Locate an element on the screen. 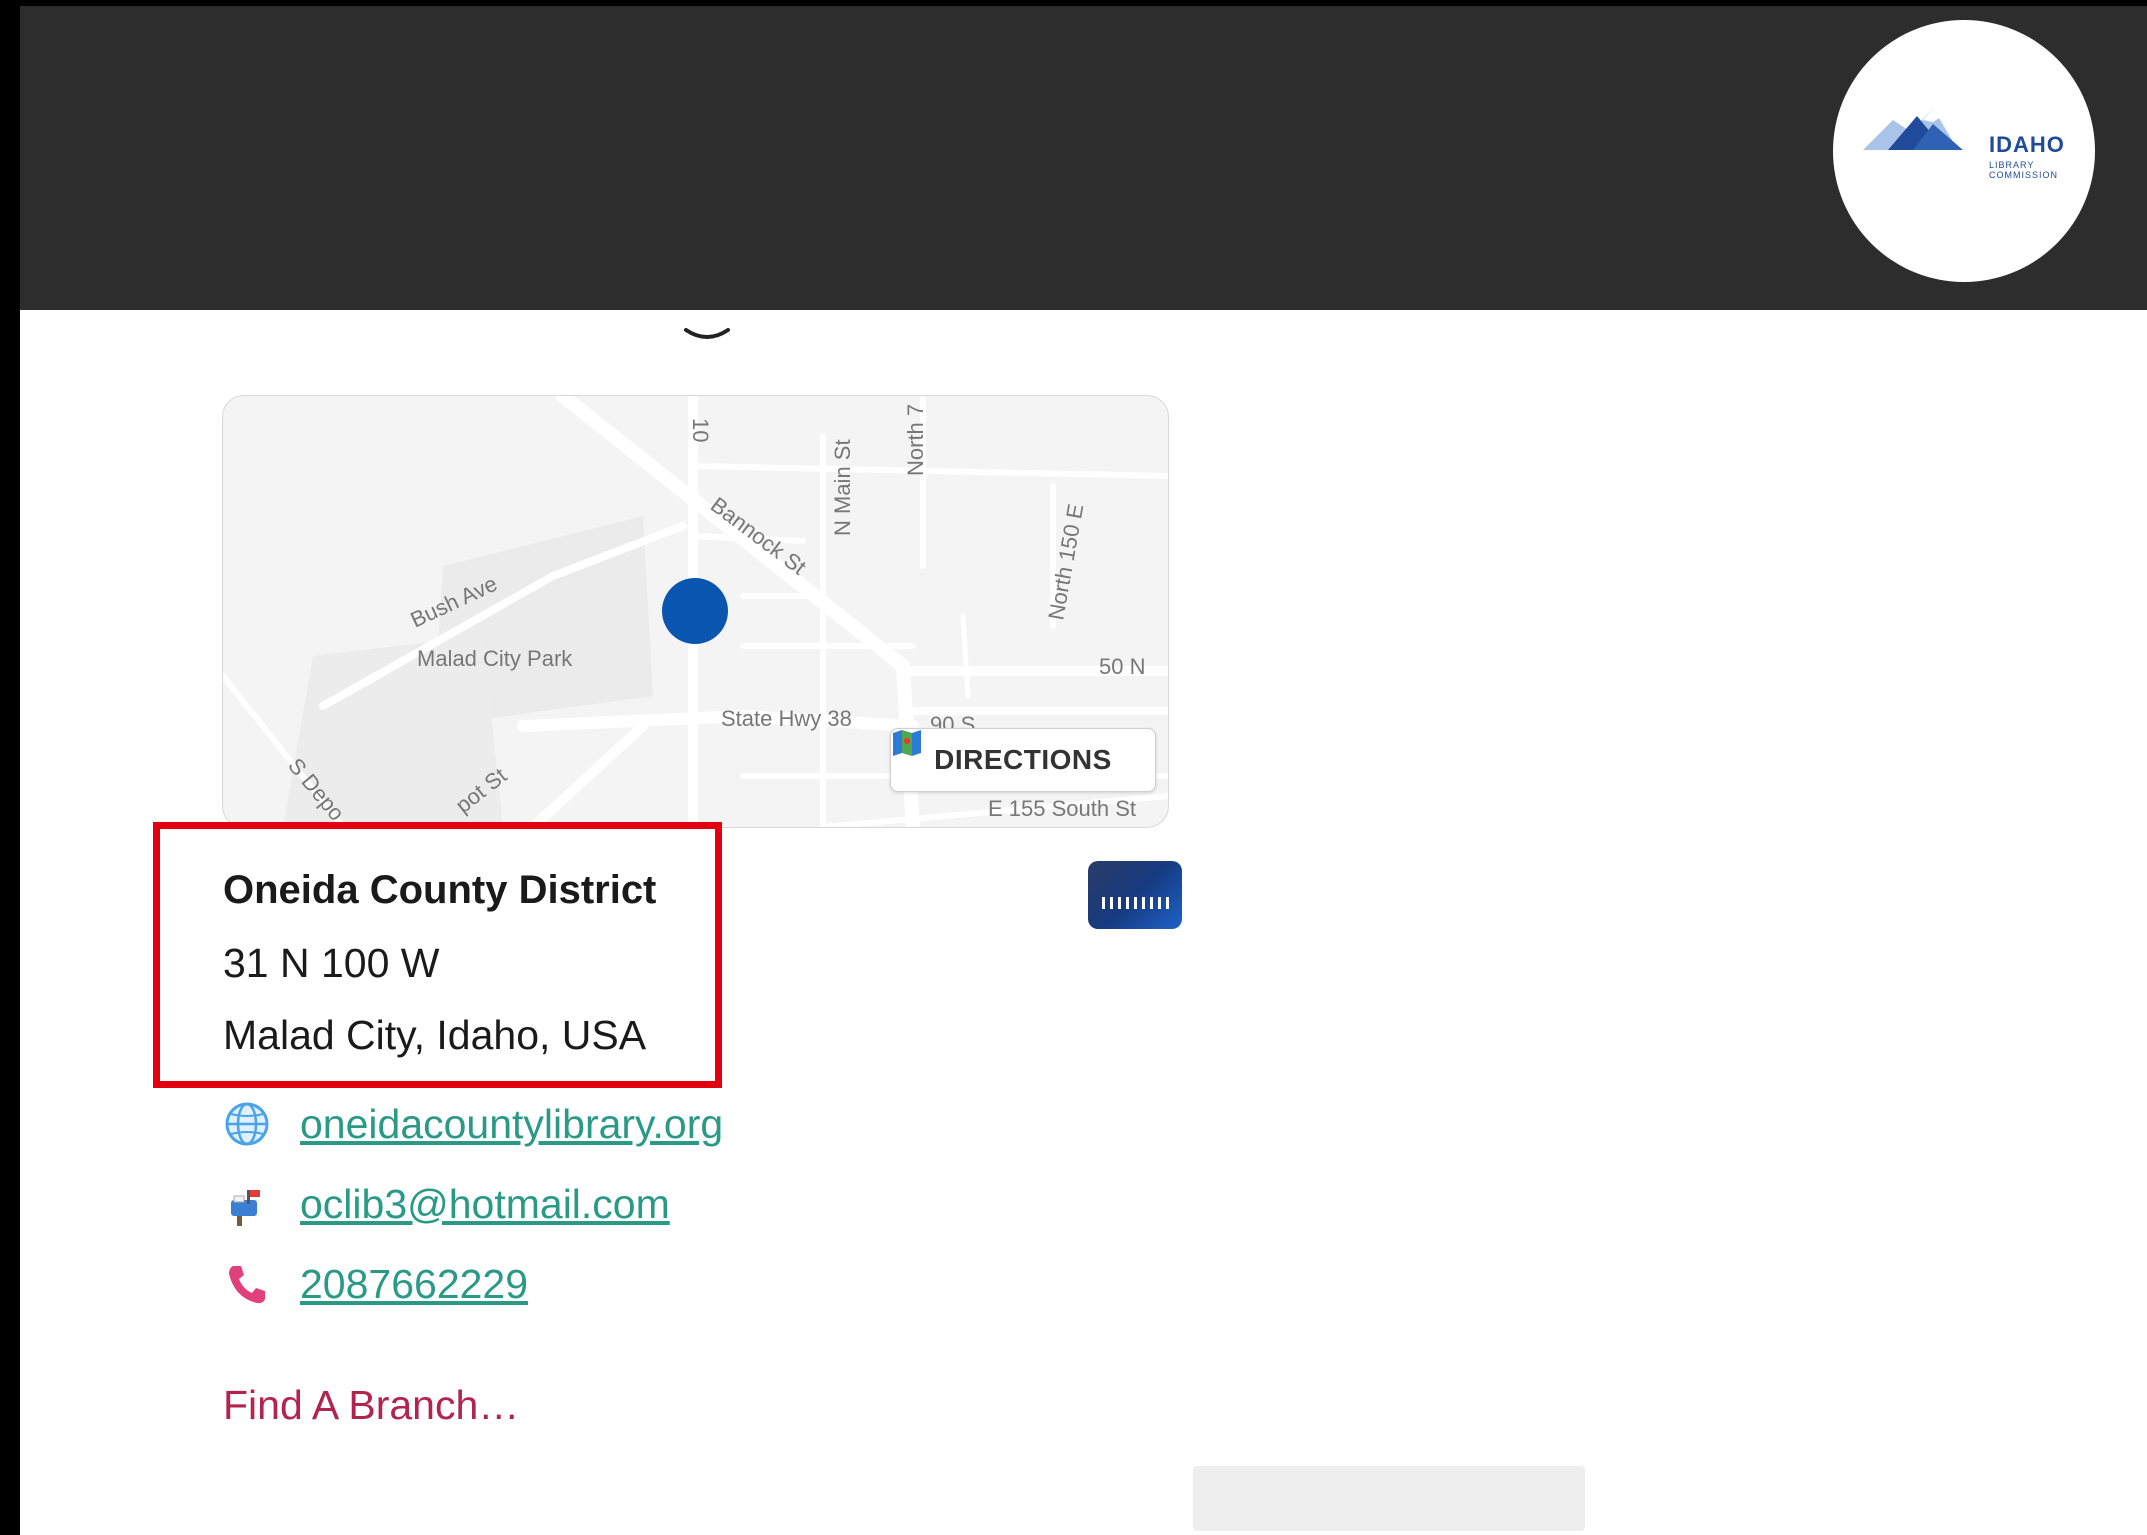 This screenshot has width=2147, height=1535. logo-subtitle: LIBRARY COMMISSION is located at coordinates (2024, 170).